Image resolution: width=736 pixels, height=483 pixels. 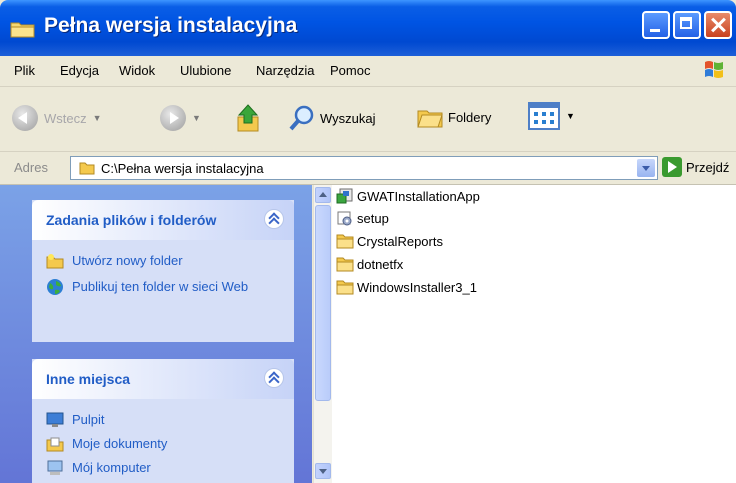 I want to click on panel-header: Zadania plików i folderów, so click(x=163, y=220).